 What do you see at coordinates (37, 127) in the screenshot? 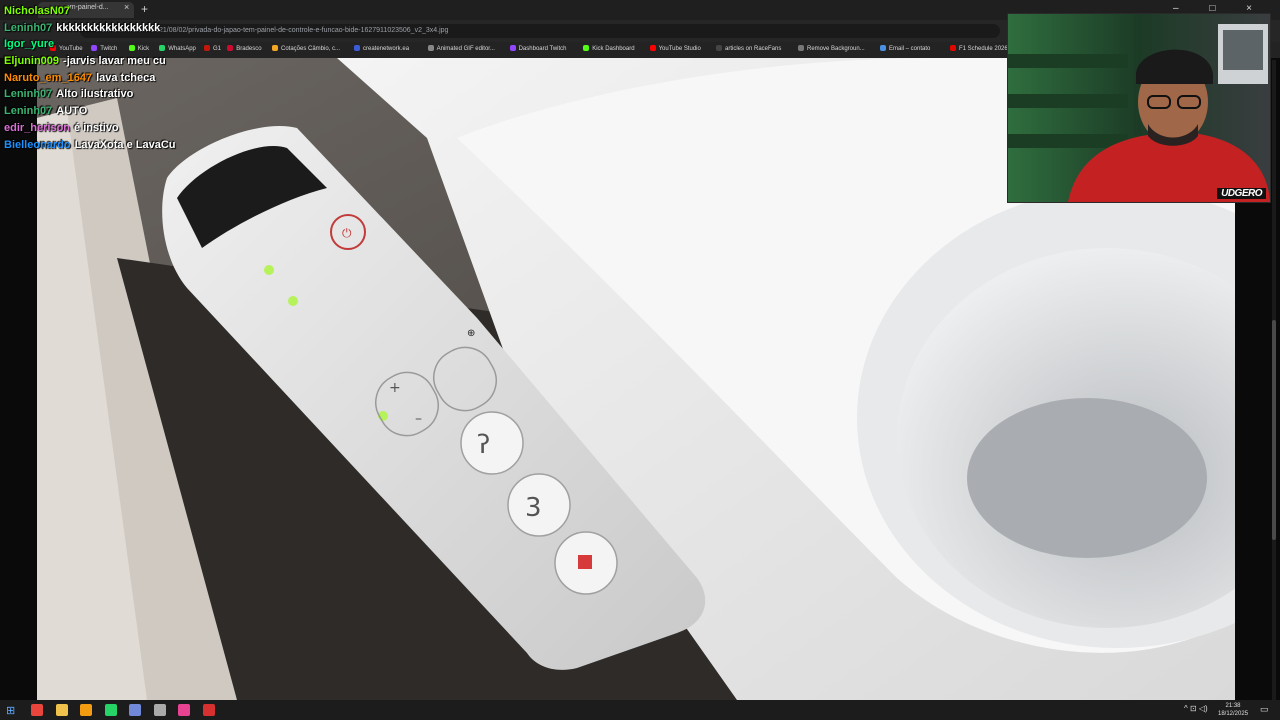
I see `chat-username: edir_herison` at bounding box center [37, 127].